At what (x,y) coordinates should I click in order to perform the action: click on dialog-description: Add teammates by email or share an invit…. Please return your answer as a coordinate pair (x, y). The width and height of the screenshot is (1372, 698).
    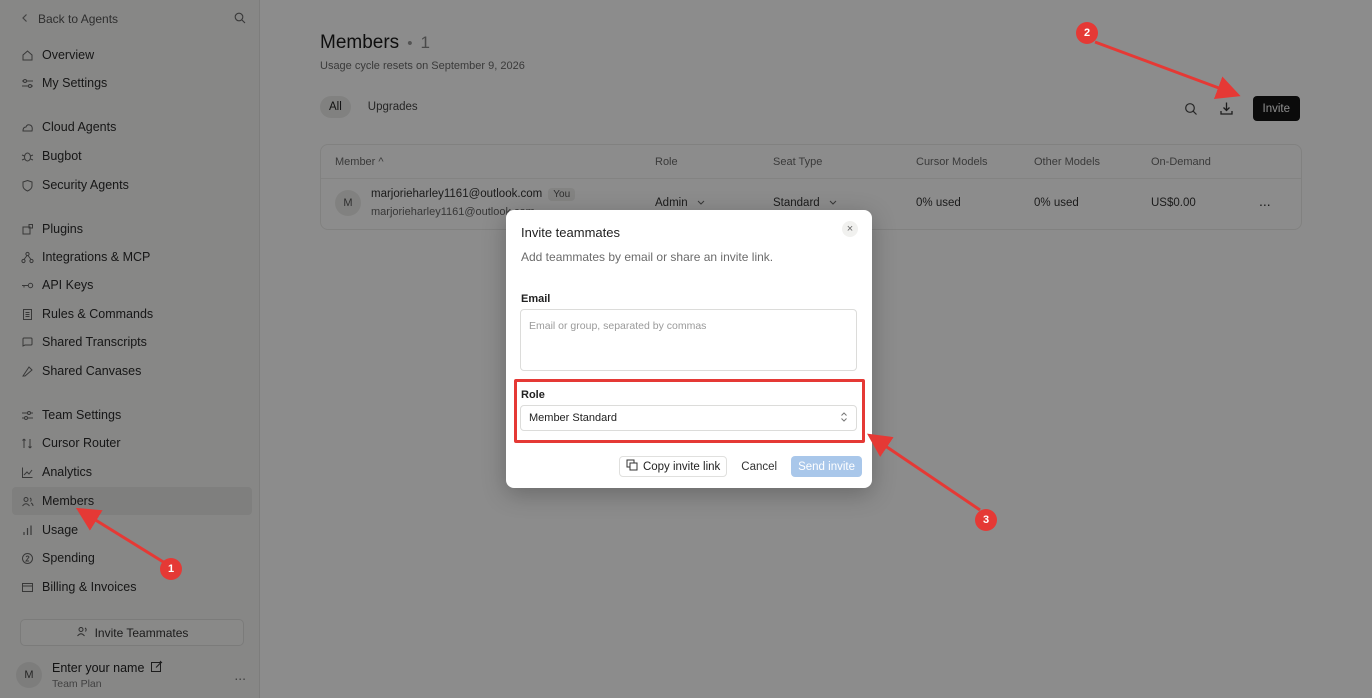
    Looking at the image, I should click on (647, 257).